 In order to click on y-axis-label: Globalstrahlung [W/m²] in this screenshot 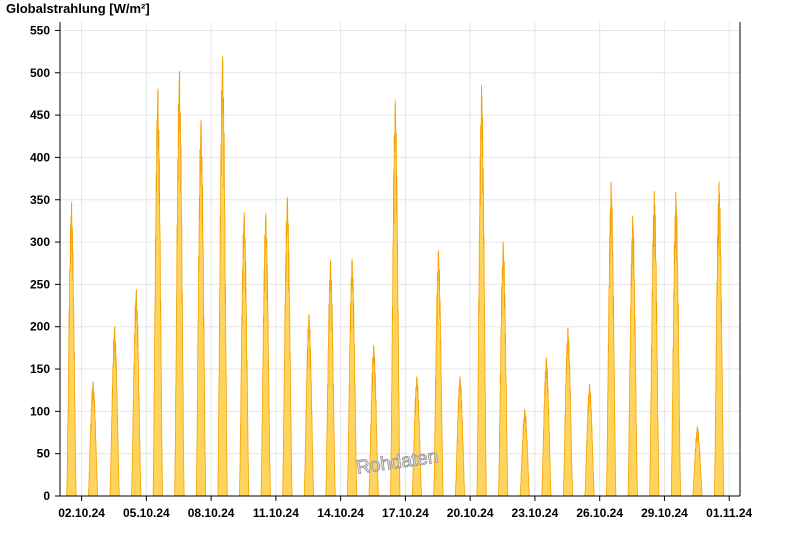, I will do `click(78, 8)`.